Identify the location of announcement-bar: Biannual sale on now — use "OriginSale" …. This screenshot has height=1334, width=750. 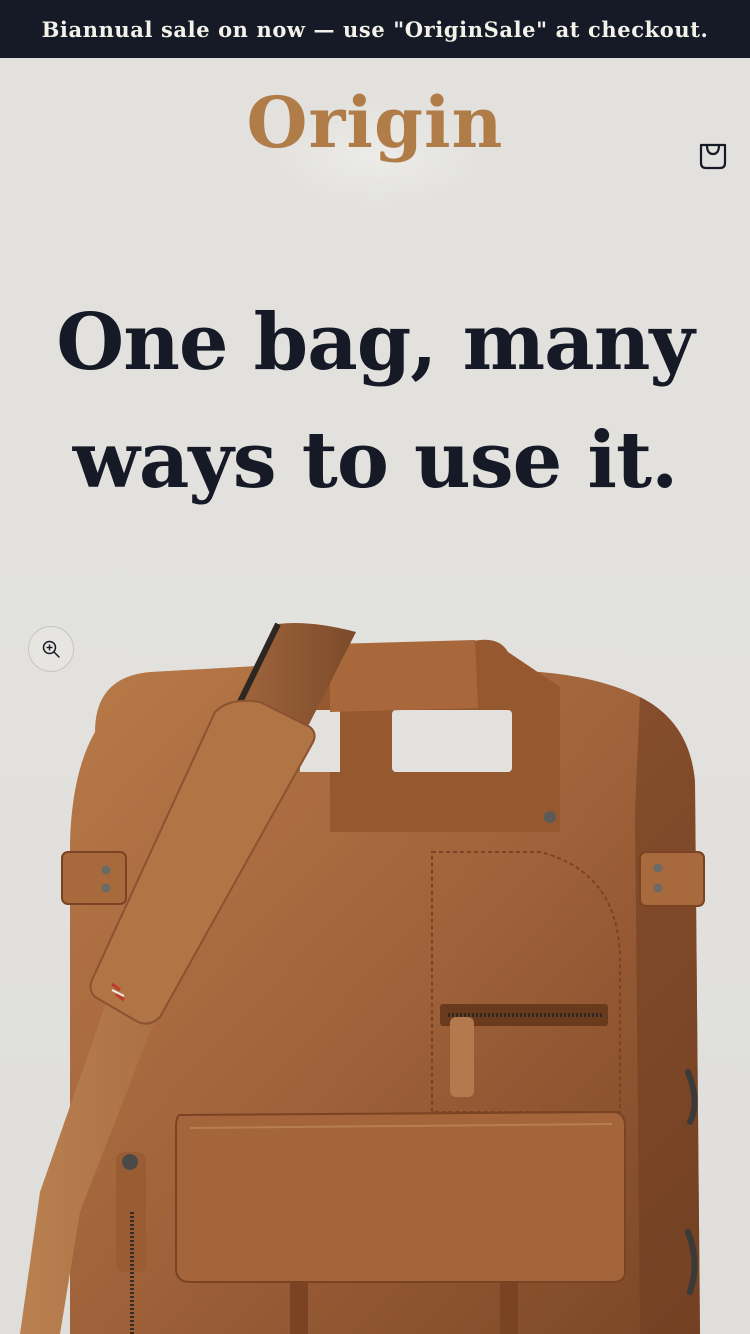
(375, 29).